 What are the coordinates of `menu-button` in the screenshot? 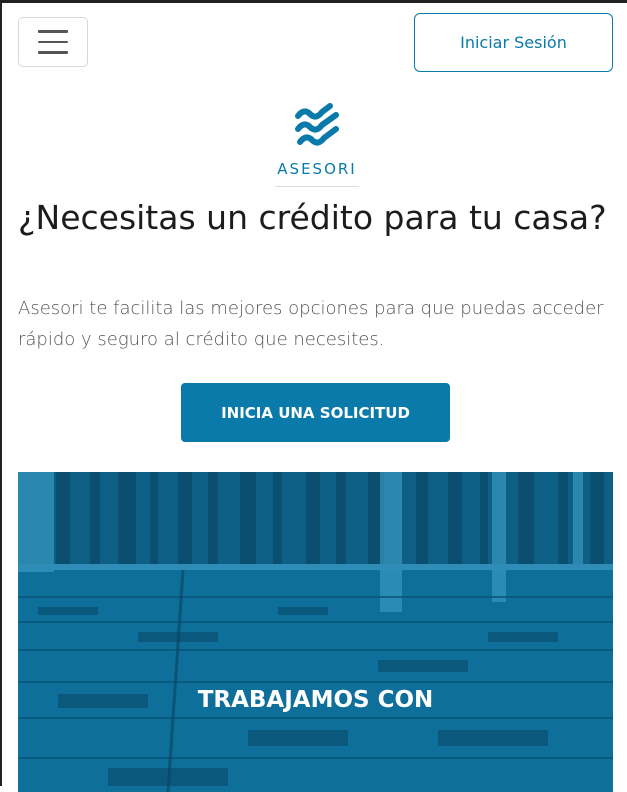 It's located at (53, 42).